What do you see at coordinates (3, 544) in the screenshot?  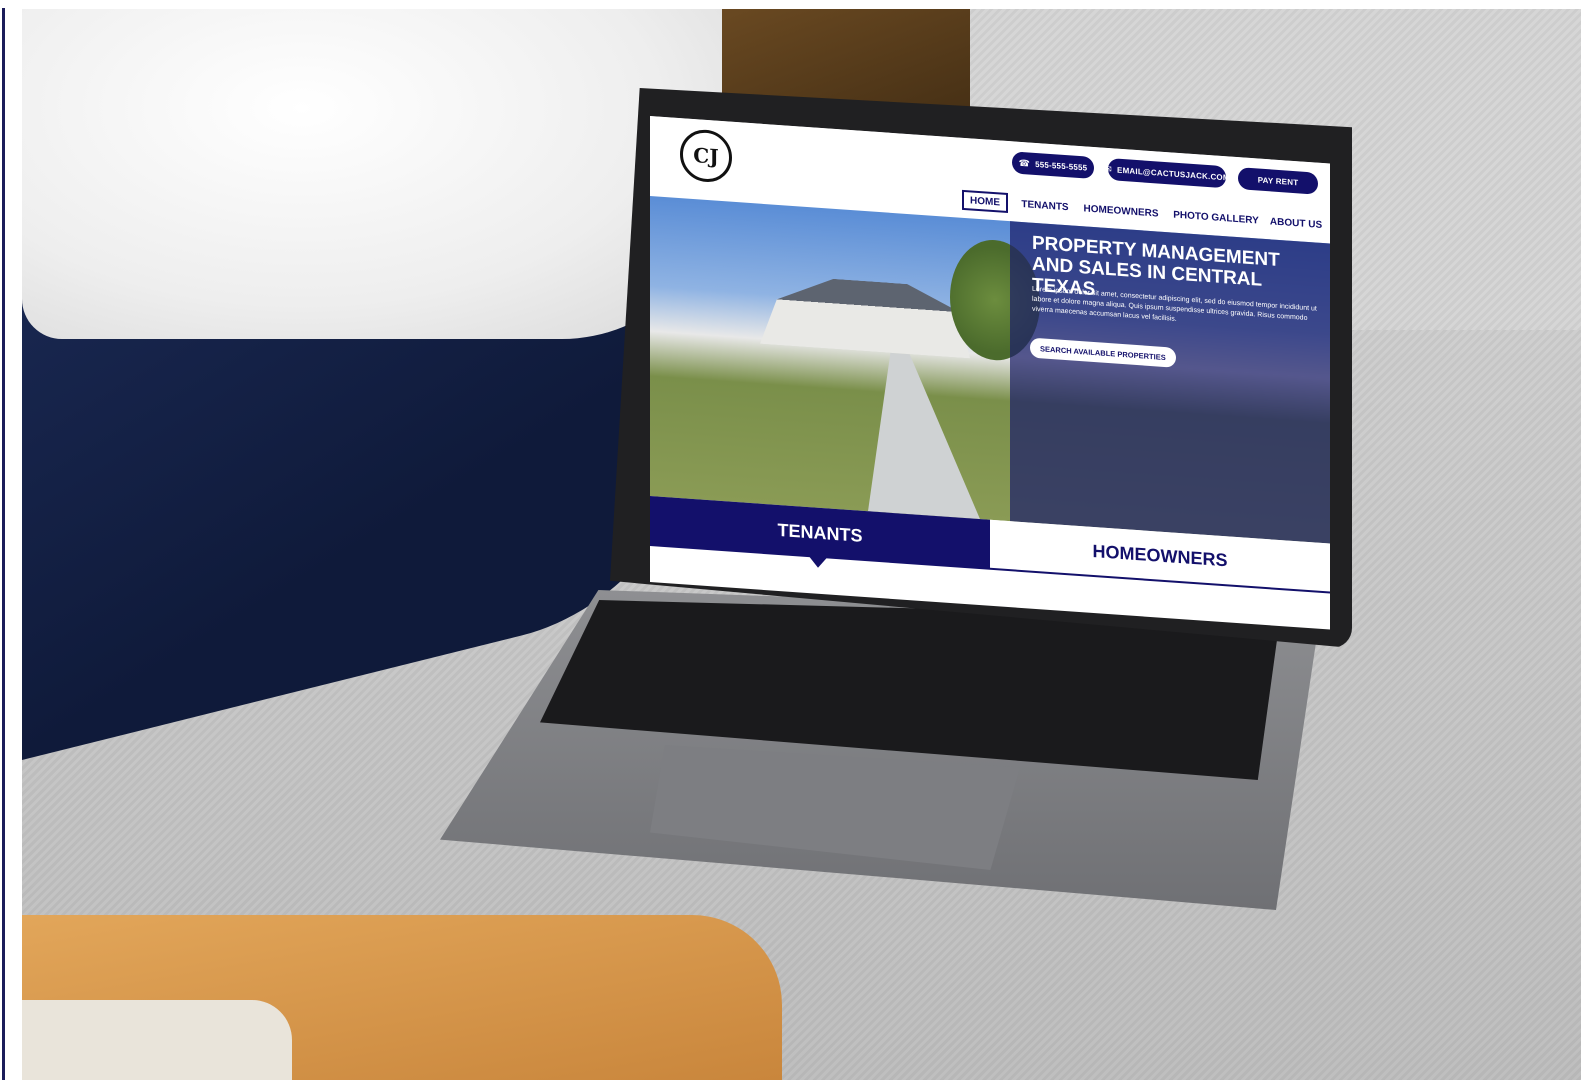 I see `left-border-line` at bounding box center [3, 544].